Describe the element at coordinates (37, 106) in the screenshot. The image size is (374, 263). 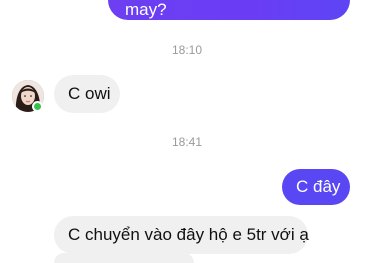
I see `online-status-icon` at that location.